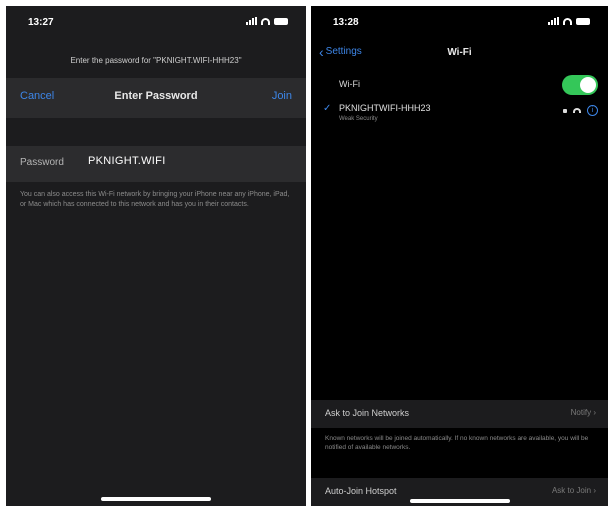 This screenshot has height=510, width=610. What do you see at coordinates (565, 110) in the screenshot?
I see `lock-icon` at bounding box center [565, 110].